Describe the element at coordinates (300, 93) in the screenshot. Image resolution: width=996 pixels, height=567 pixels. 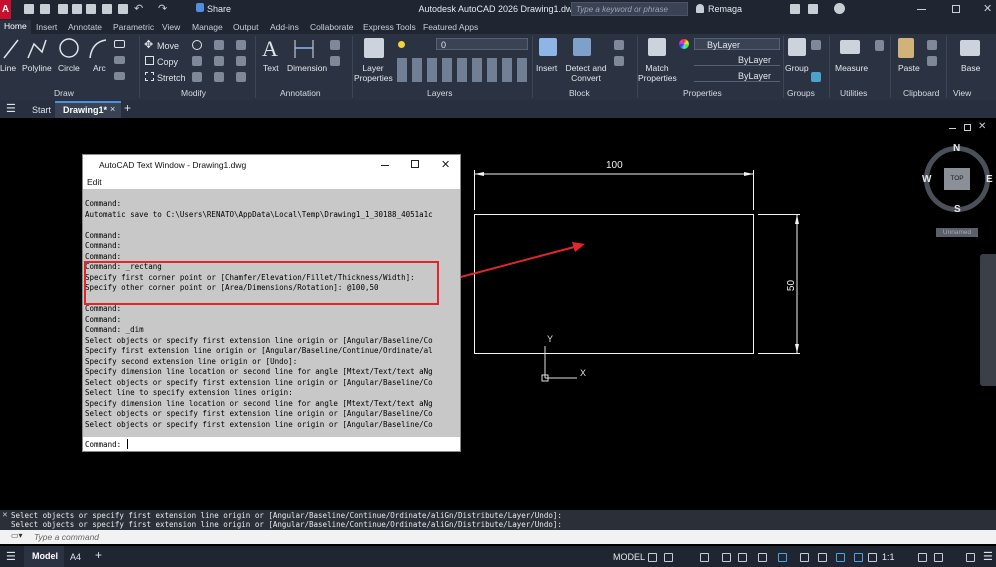
I see `annotation-panel-label: Annotation` at that location.